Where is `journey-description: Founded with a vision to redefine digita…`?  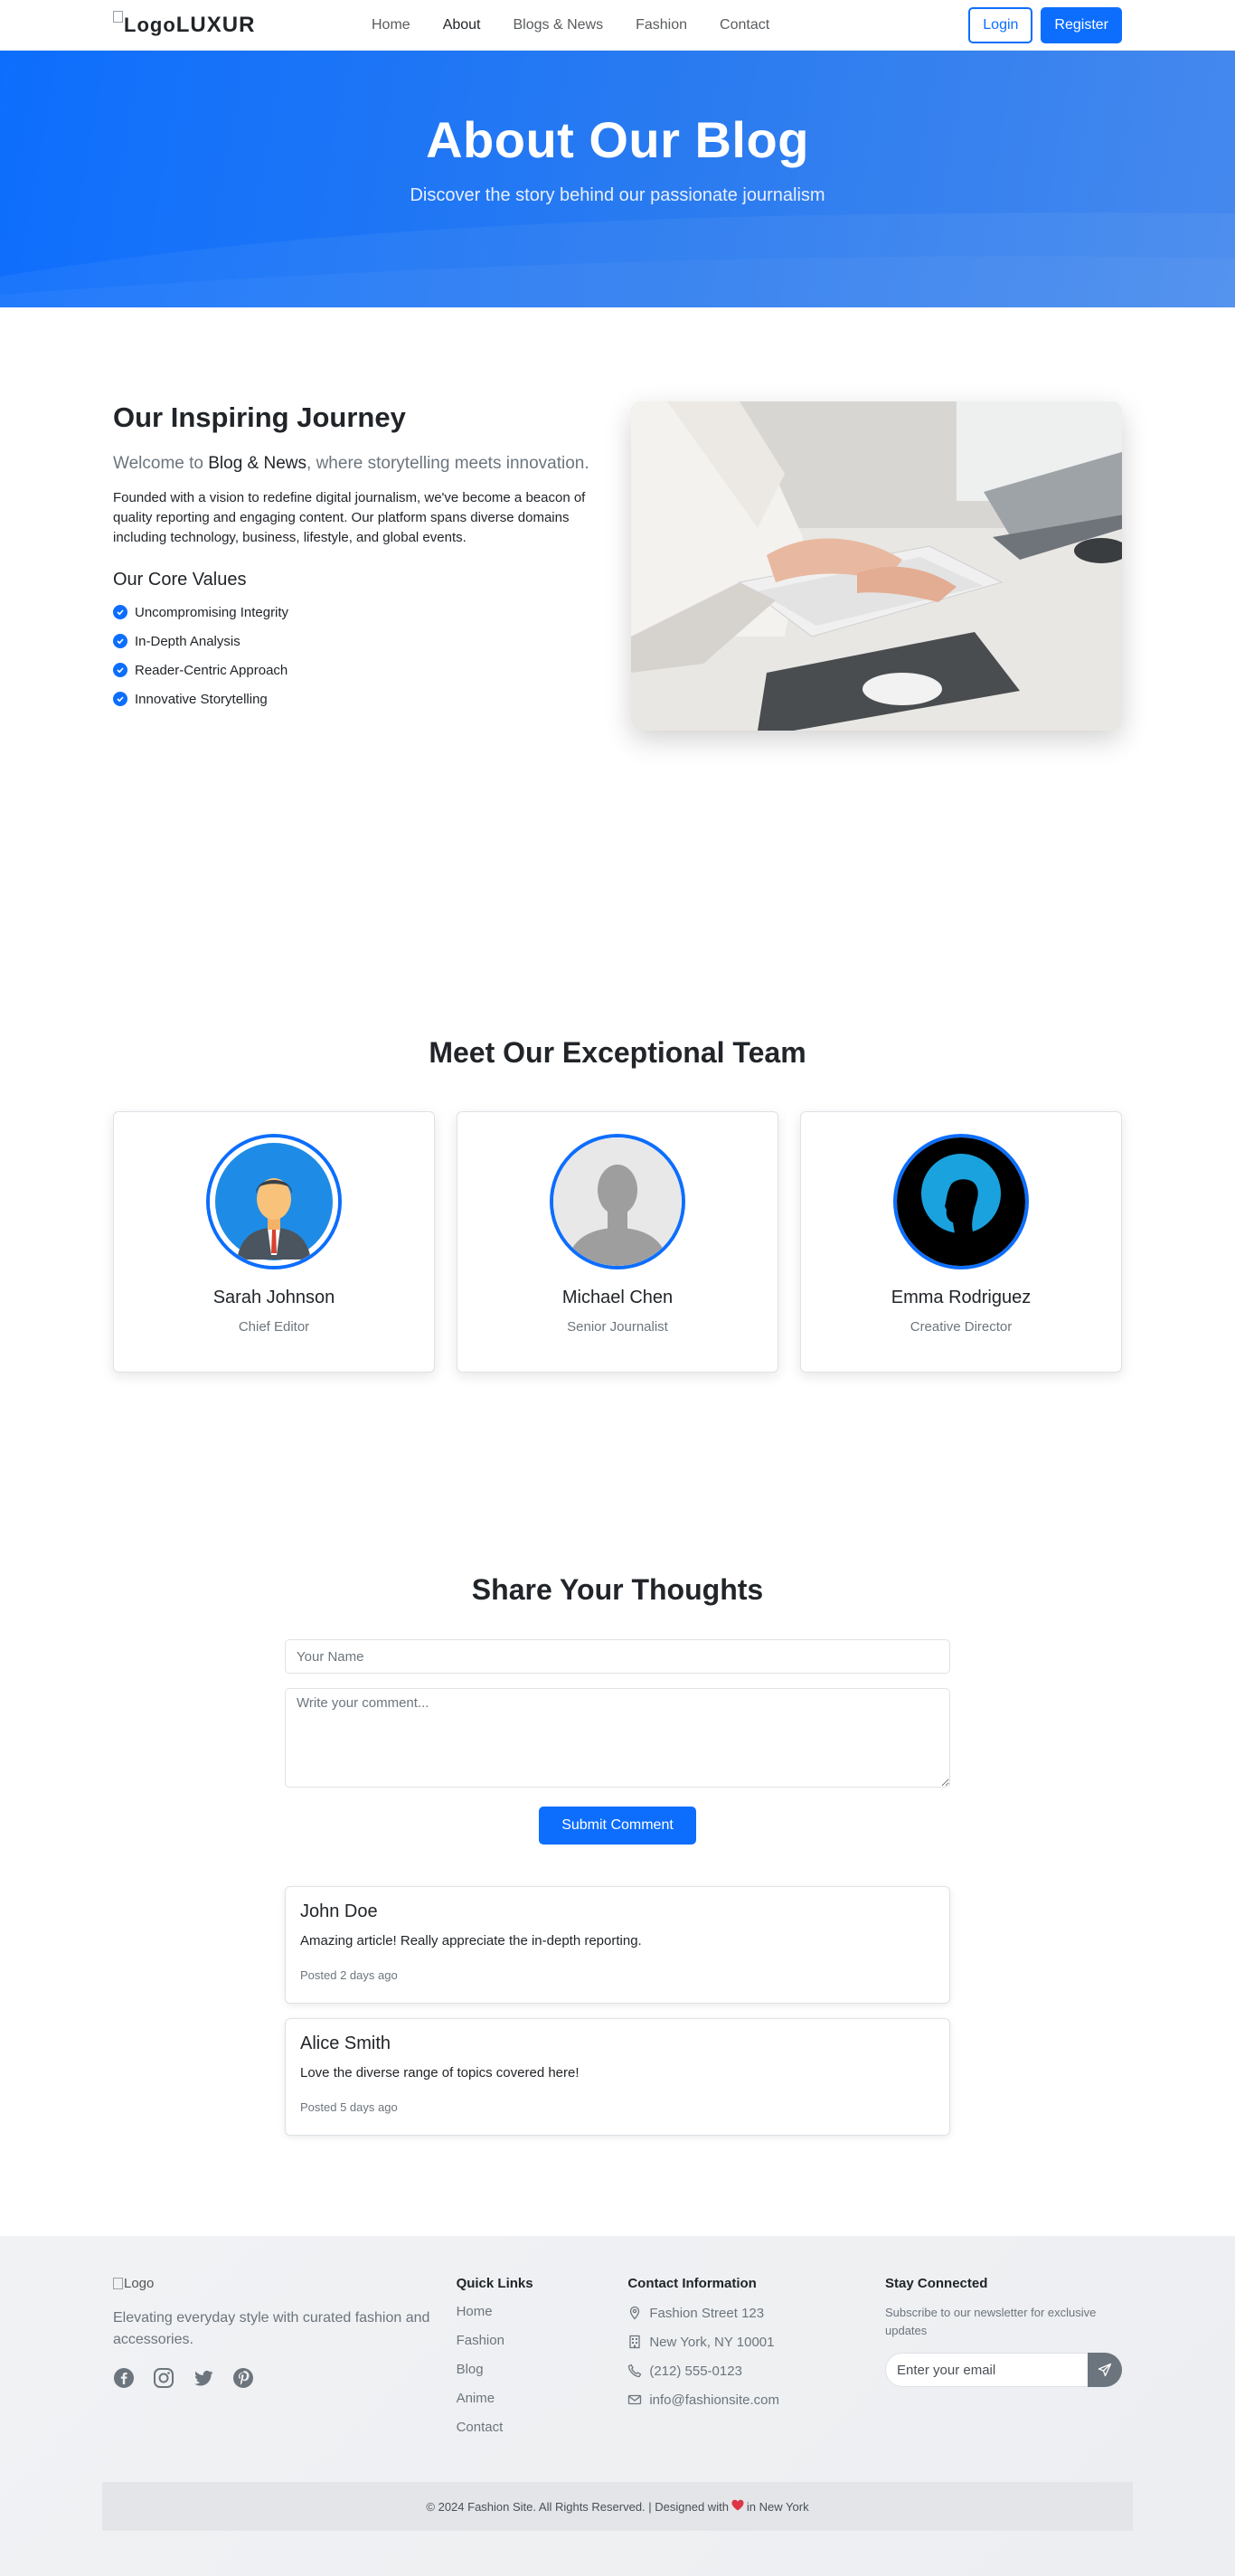
journey-description: Founded with a vision to redefine digita… is located at coordinates (349, 517).